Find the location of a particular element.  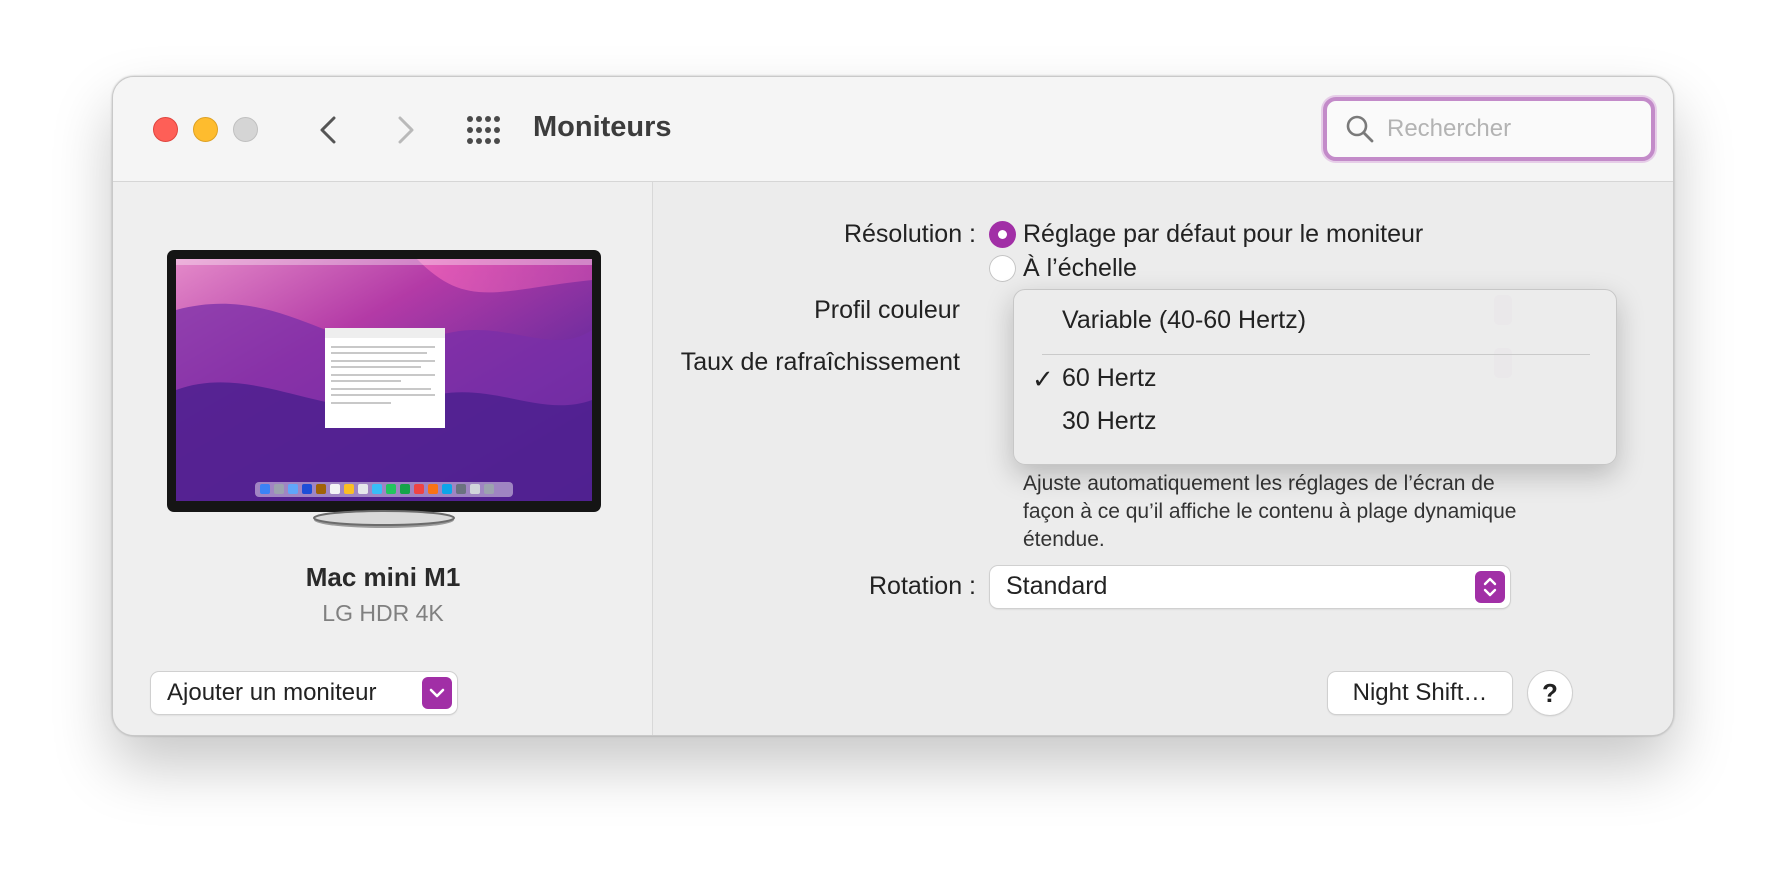

resolution-scaled-radio is located at coordinates (1002, 268).